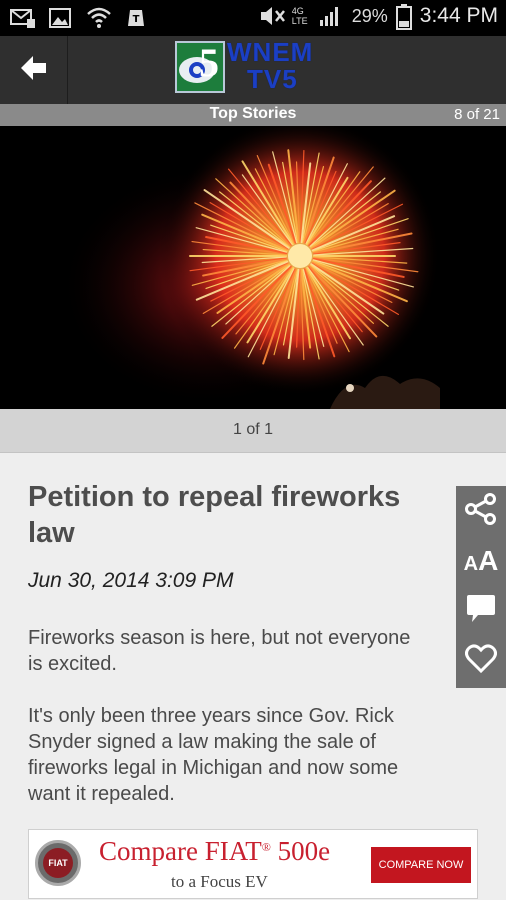  Describe the element at coordinates (214, 515) in the screenshot. I see `article-headline: Petition to repeal fireworks law` at that location.